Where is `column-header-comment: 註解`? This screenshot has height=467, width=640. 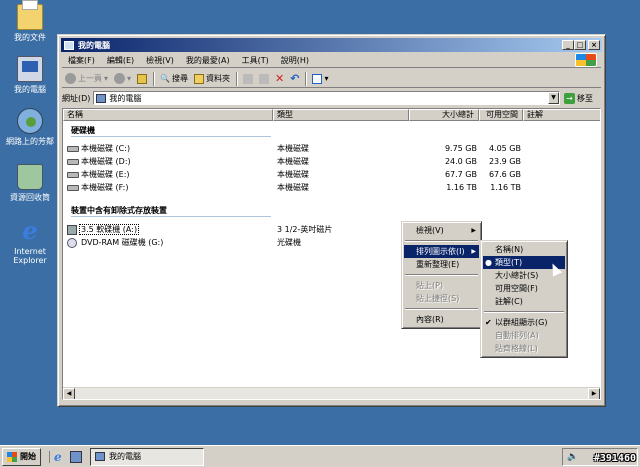
column-header-comment: 註解 is located at coordinates (561, 115).